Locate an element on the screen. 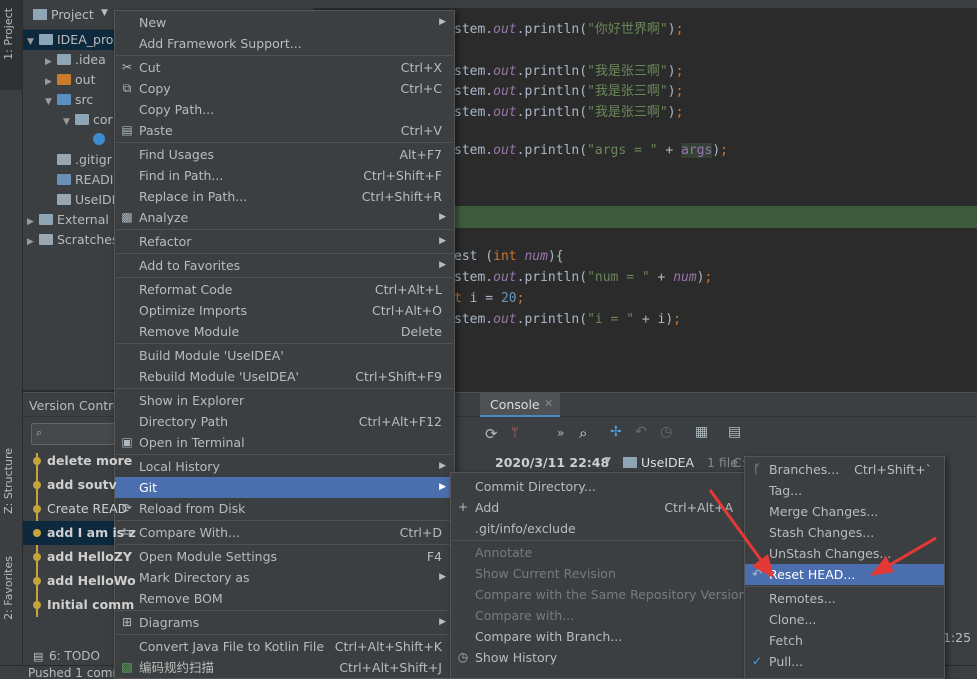 The height and width of the screenshot is (679, 977). tree-item: ▼ cor is located at coordinates (69, 120).